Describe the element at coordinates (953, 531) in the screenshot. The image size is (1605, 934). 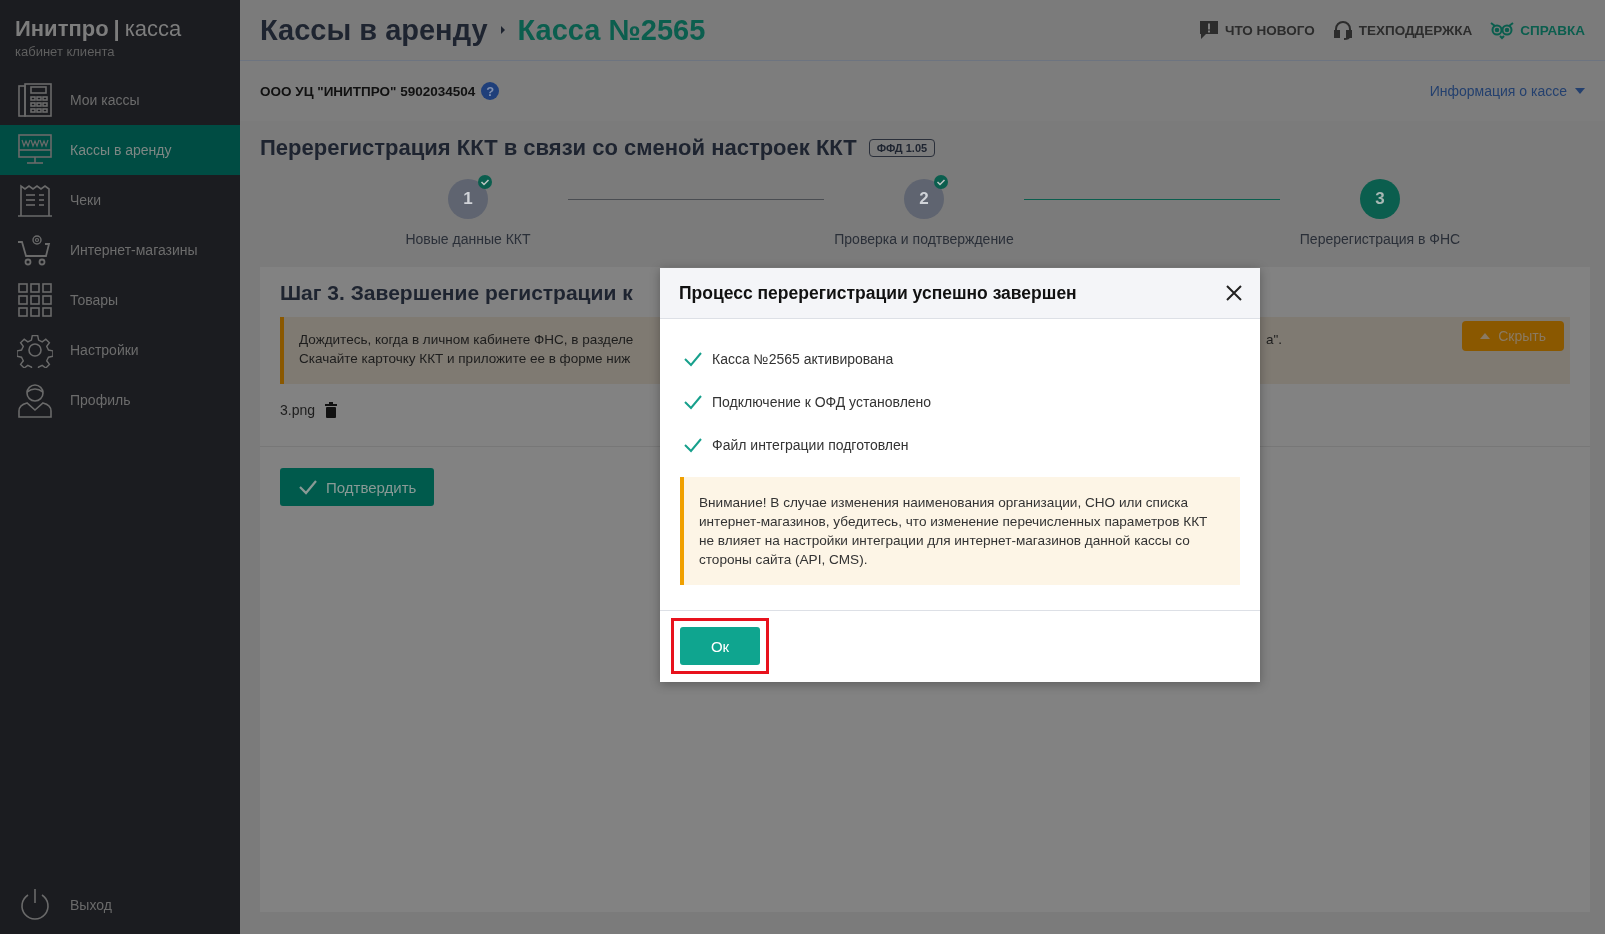
I see `warning-text: Внимание! В случае изменения наименования организации, СНО или списка интернет-магазинов, убедитесь, что изменение перечисленных параметров ККТ не влияет на настройки интеграции для интернет-магазинов данной кассы со стороны сайта (API, CMS).` at that location.